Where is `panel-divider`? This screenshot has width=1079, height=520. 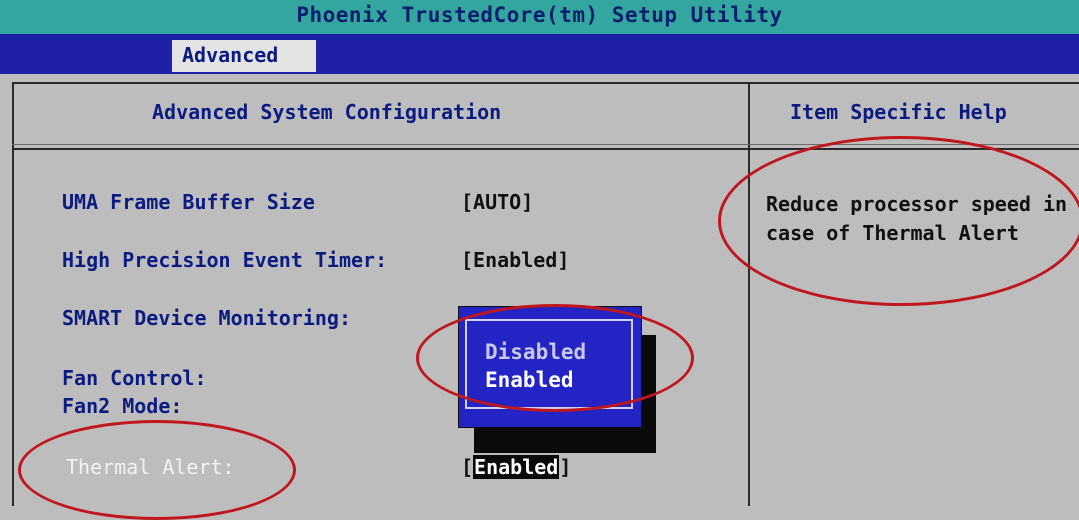 panel-divider is located at coordinates (749, 294).